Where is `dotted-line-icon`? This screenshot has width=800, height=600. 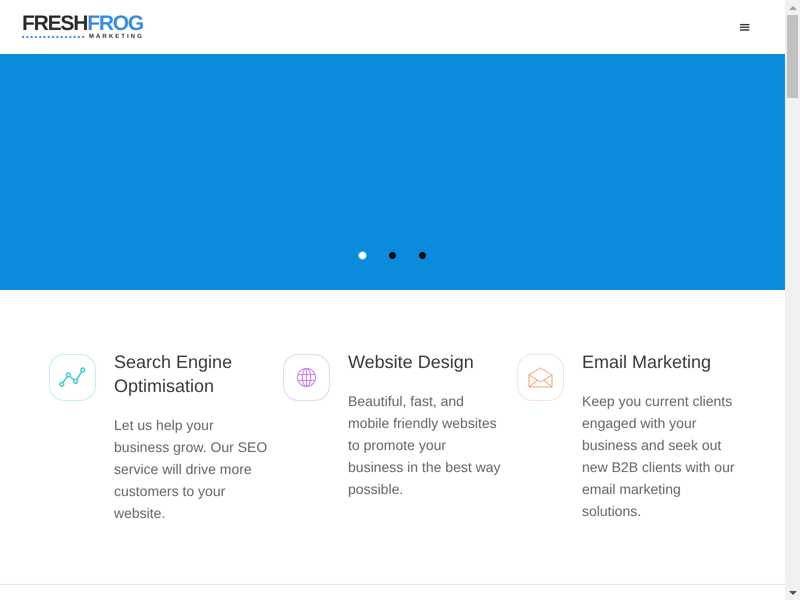
dotted-line-icon is located at coordinates (54, 37).